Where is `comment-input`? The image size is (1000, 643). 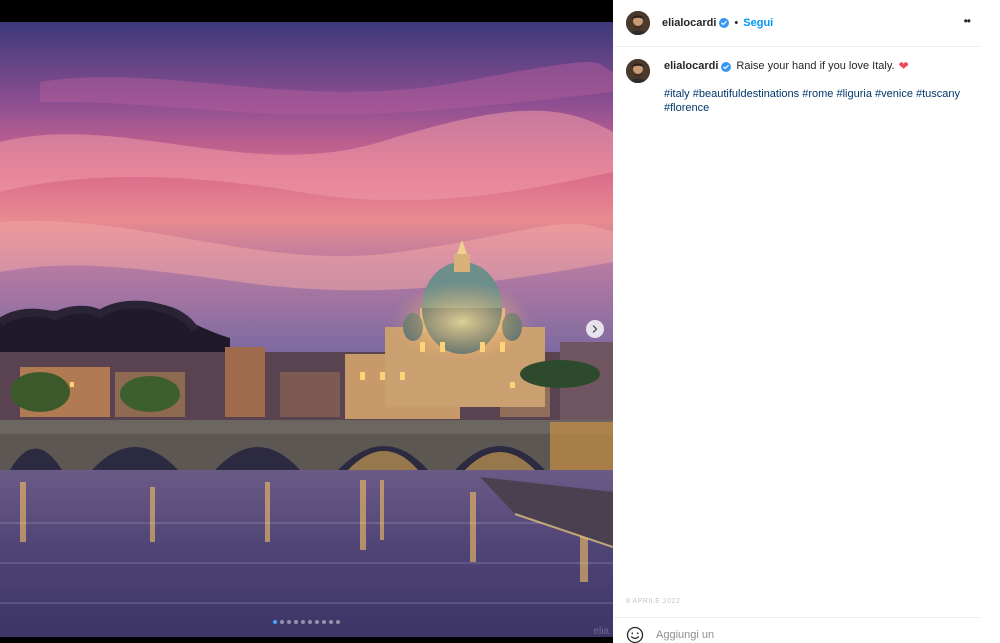 comment-input is located at coordinates (686, 635).